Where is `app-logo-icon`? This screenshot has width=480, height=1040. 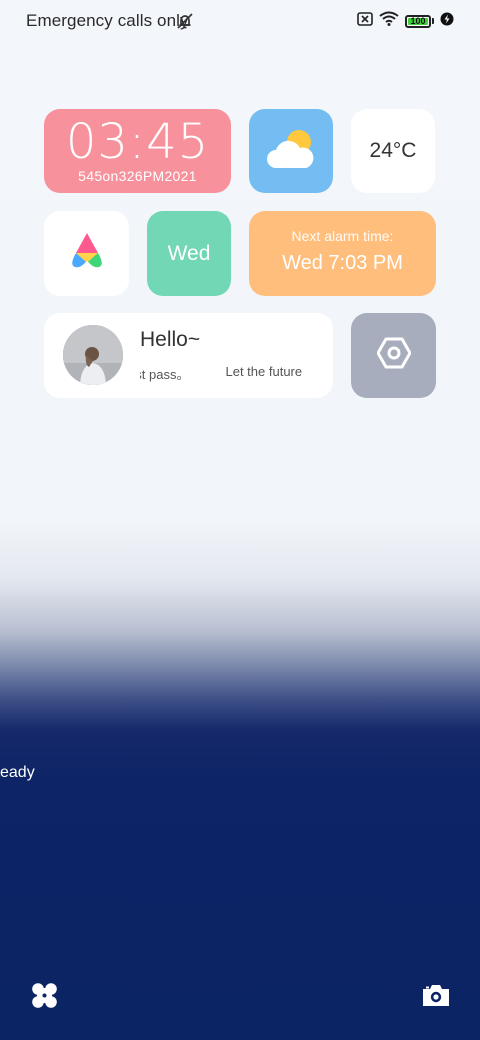 app-logo-icon is located at coordinates (87, 253).